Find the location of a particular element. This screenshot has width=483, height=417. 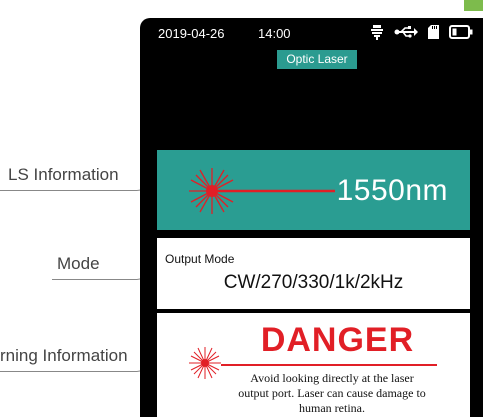

bulb-icon is located at coordinates (377, 32).